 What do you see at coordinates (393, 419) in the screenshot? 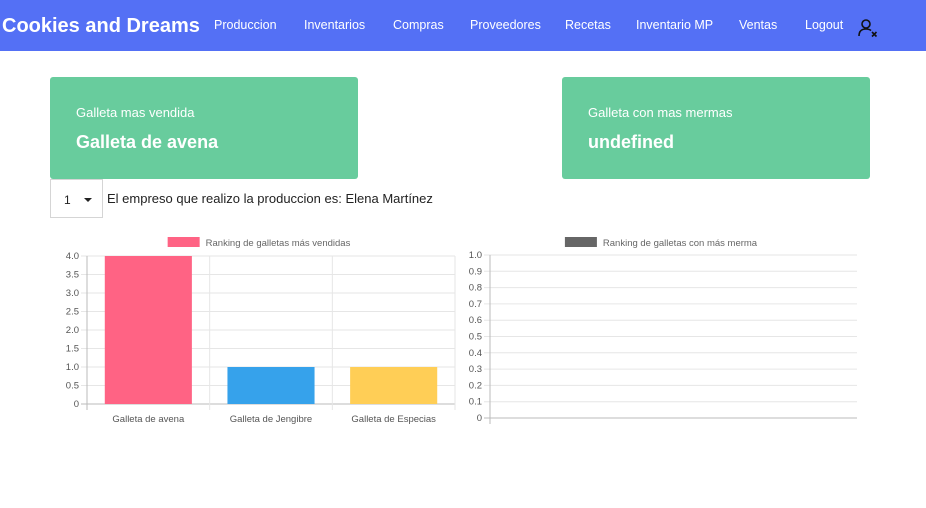
I see `x-tick-label: Galleta de Especias` at bounding box center [393, 419].